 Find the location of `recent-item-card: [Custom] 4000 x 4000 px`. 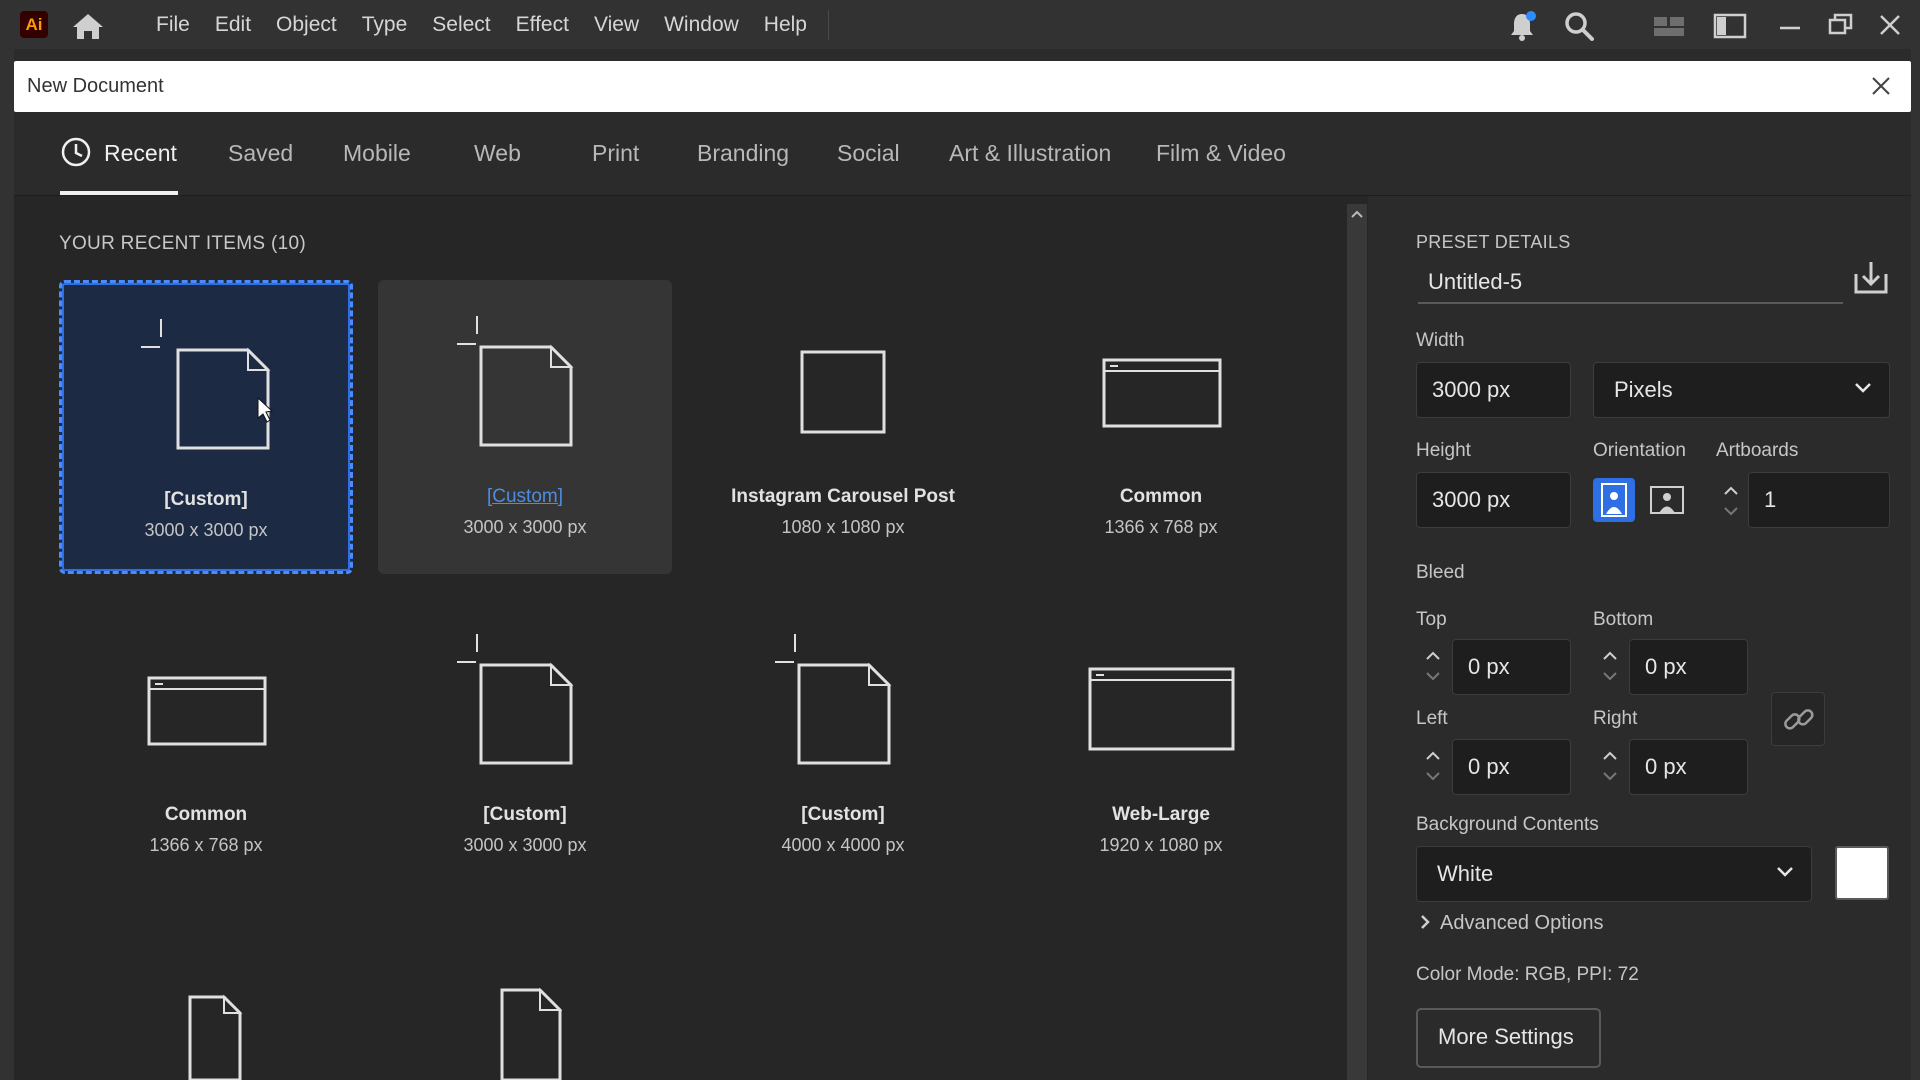

recent-item-card: [Custom] 4000 x 4000 px is located at coordinates (843, 745).